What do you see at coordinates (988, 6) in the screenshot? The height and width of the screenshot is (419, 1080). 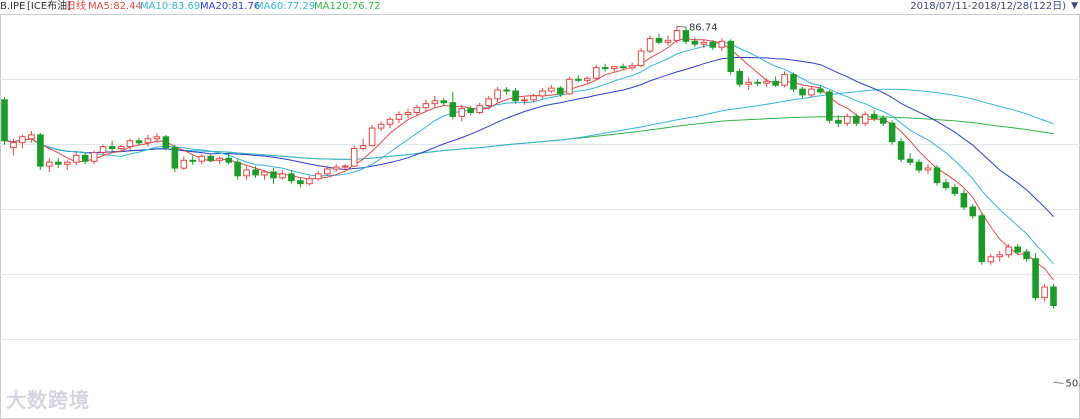 I see `date-range-label: 2018/07/11-2018/12/28(122日)` at bounding box center [988, 6].